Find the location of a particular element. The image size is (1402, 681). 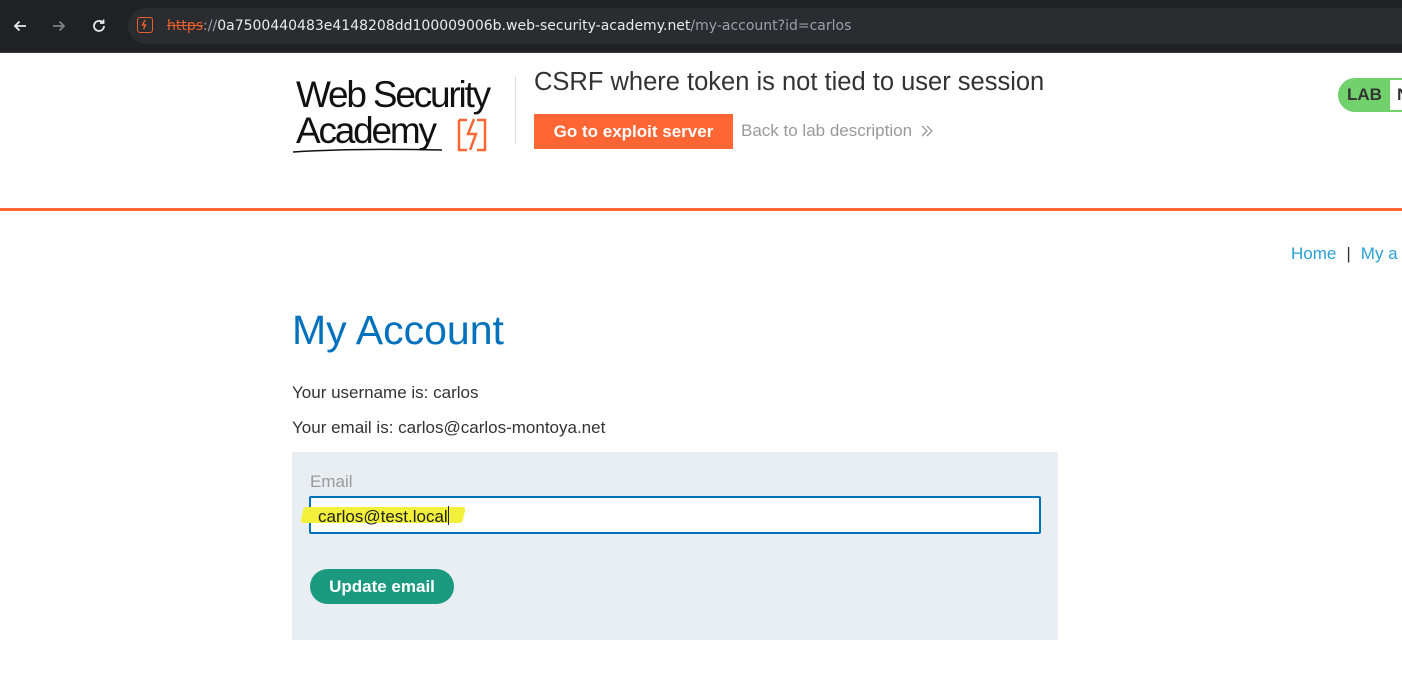

email-label: Email is located at coordinates (331, 481).